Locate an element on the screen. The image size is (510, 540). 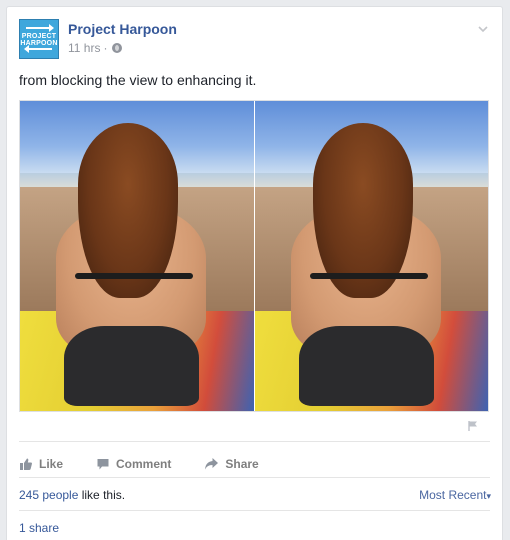
share-button: Share is located at coordinates (231, 464).